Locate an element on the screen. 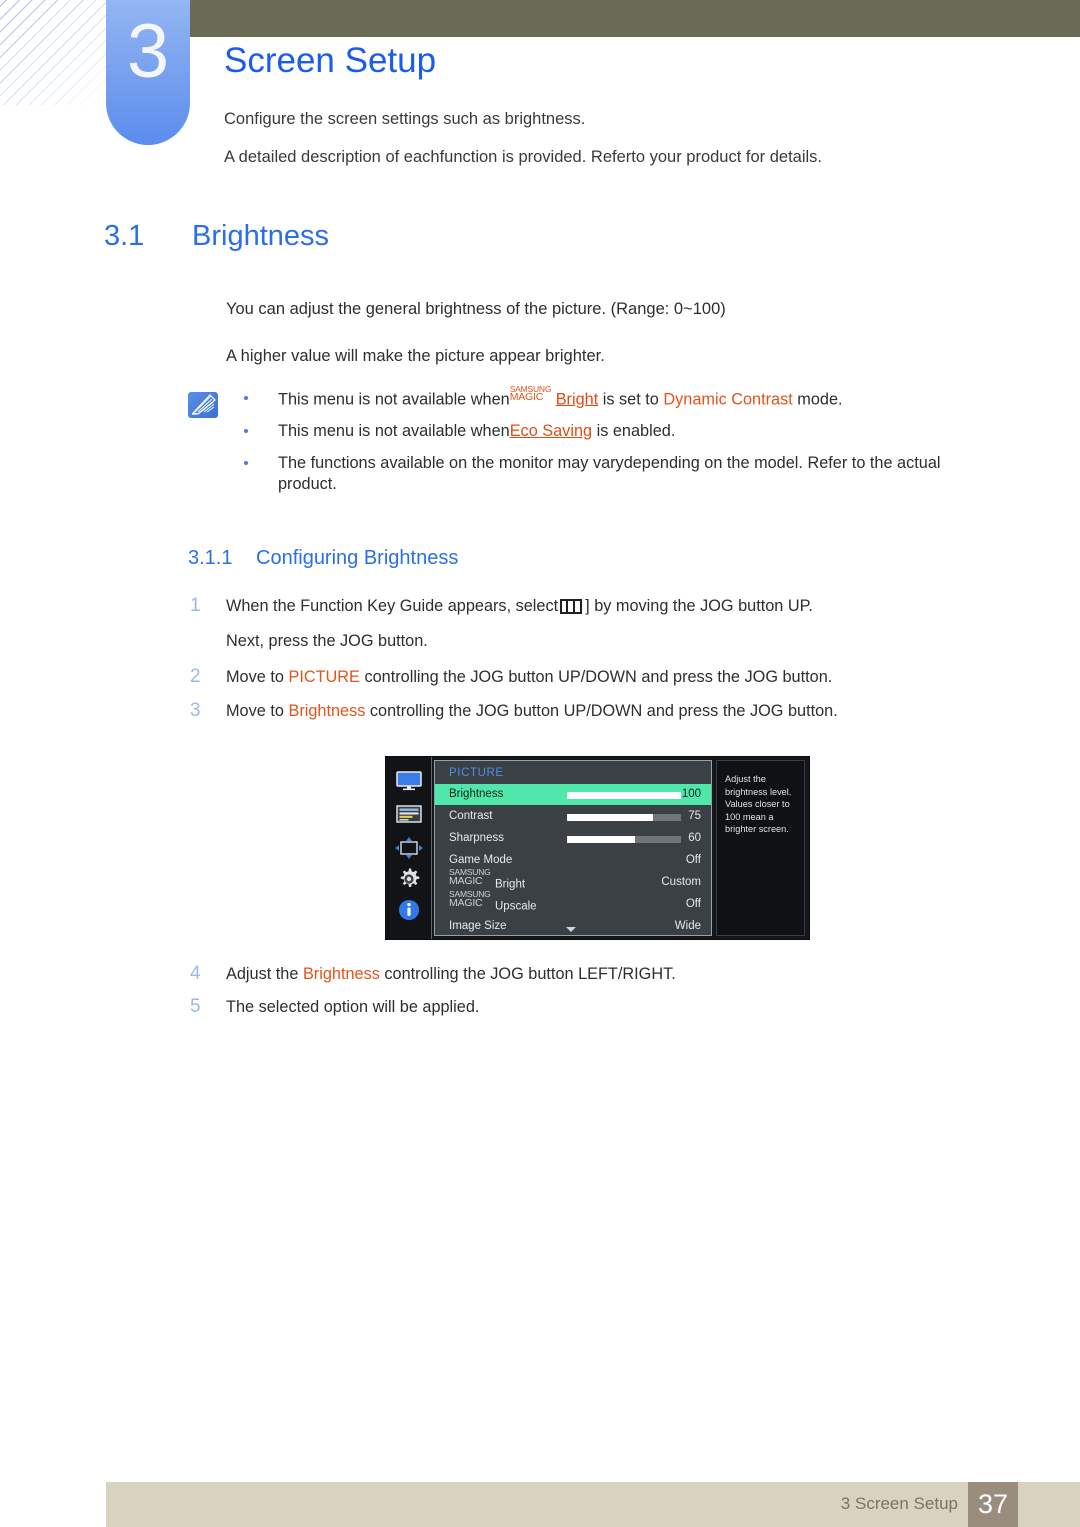 The width and height of the screenshot is (1080, 1527). page-number: 37 is located at coordinates (993, 1504).